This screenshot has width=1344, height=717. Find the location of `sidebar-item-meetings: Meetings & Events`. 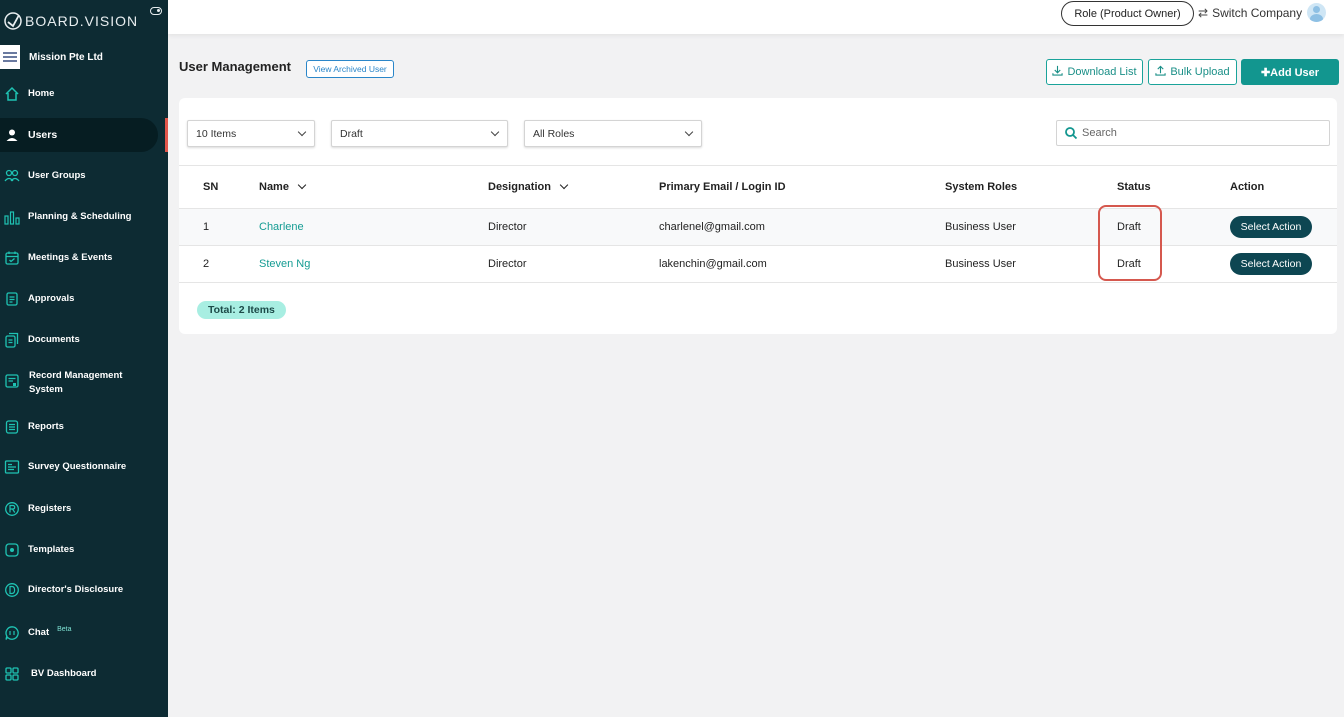

sidebar-item-meetings: Meetings & Events is located at coordinates (83, 258).